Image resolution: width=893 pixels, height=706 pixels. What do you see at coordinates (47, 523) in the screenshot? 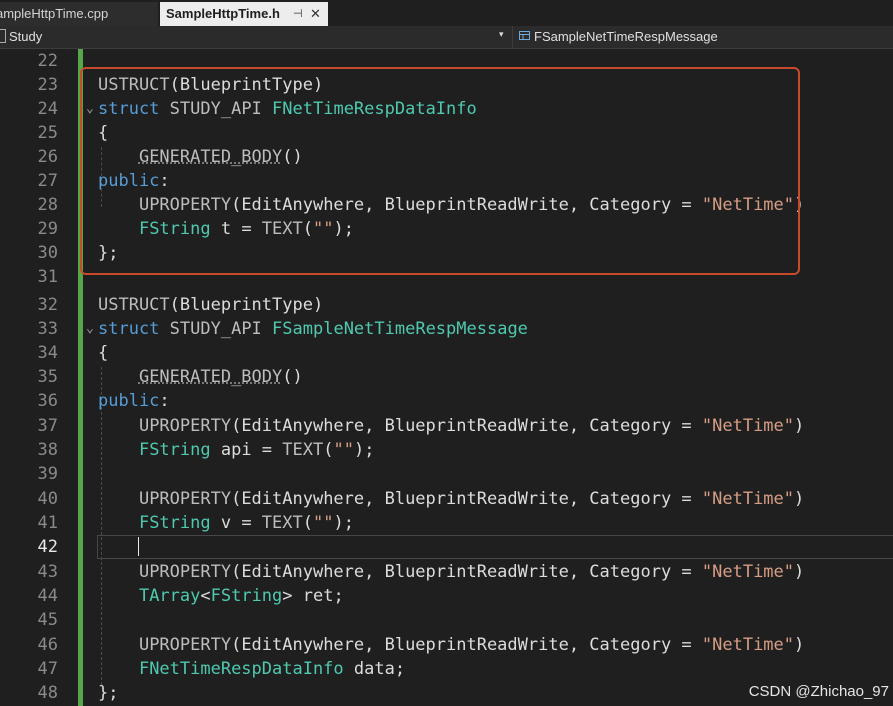
I see `line-number: 41` at bounding box center [47, 523].